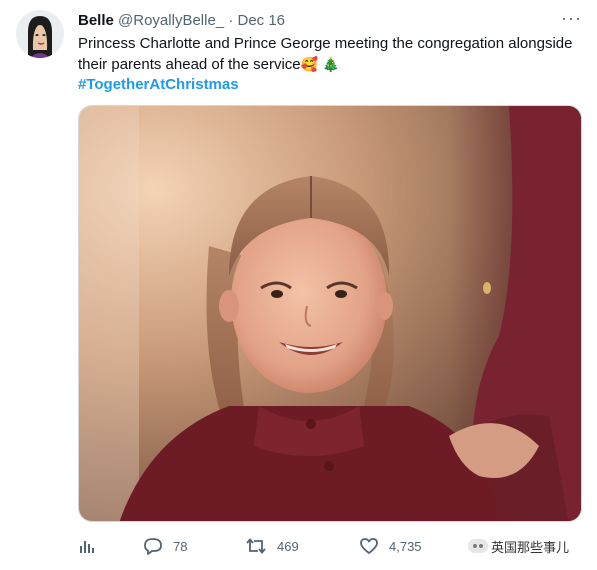 This screenshot has width=597, height=570. I want to click on like-button: 4,735, so click(390, 546).